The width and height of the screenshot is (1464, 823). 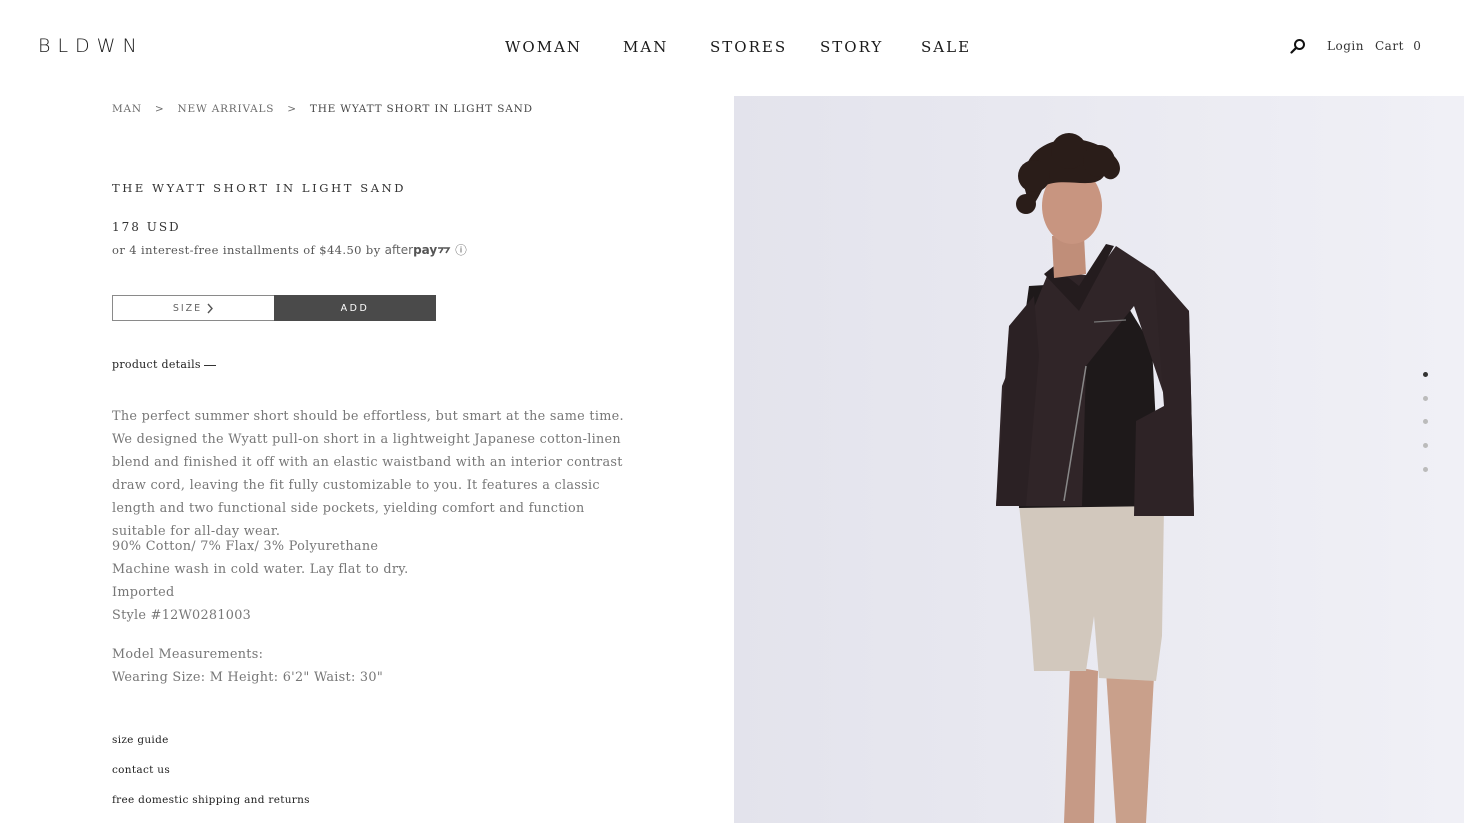 I want to click on nav-man: MAN, so click(x=645, y=47).